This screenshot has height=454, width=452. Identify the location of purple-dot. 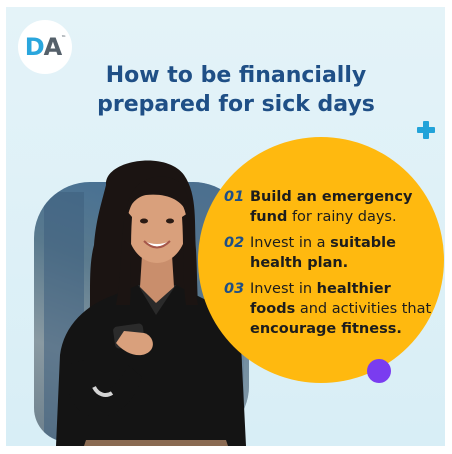
(379, 371).